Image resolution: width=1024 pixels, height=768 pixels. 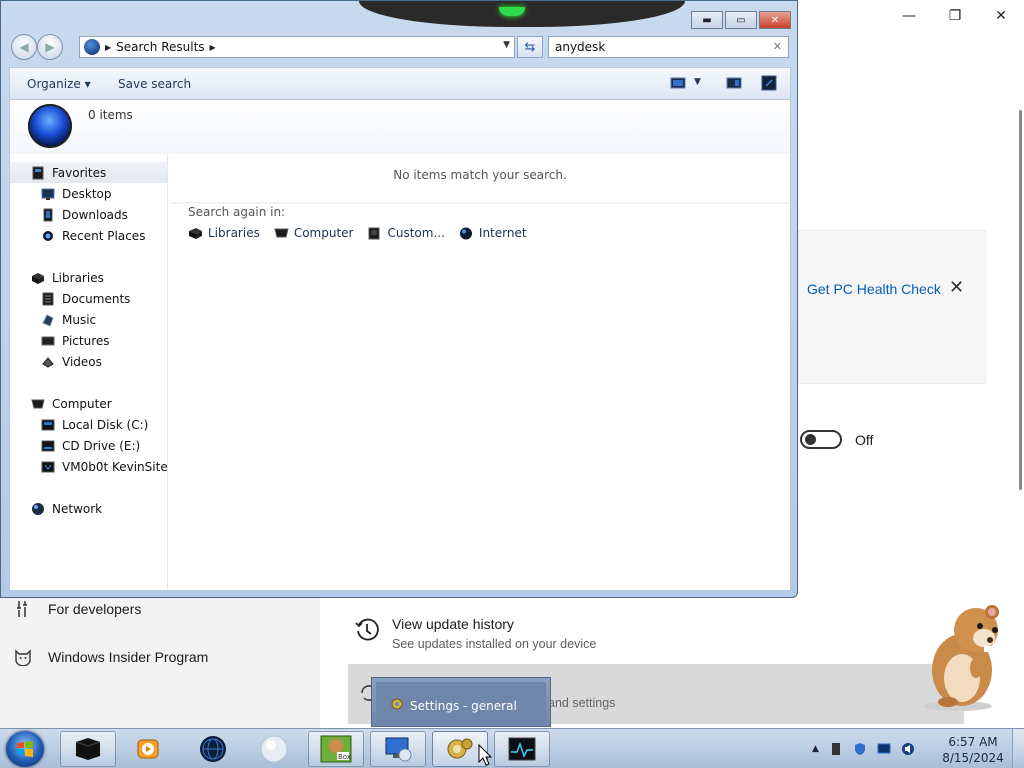 I want to click on details-pane: 0 items, so click(x=400, y=127).